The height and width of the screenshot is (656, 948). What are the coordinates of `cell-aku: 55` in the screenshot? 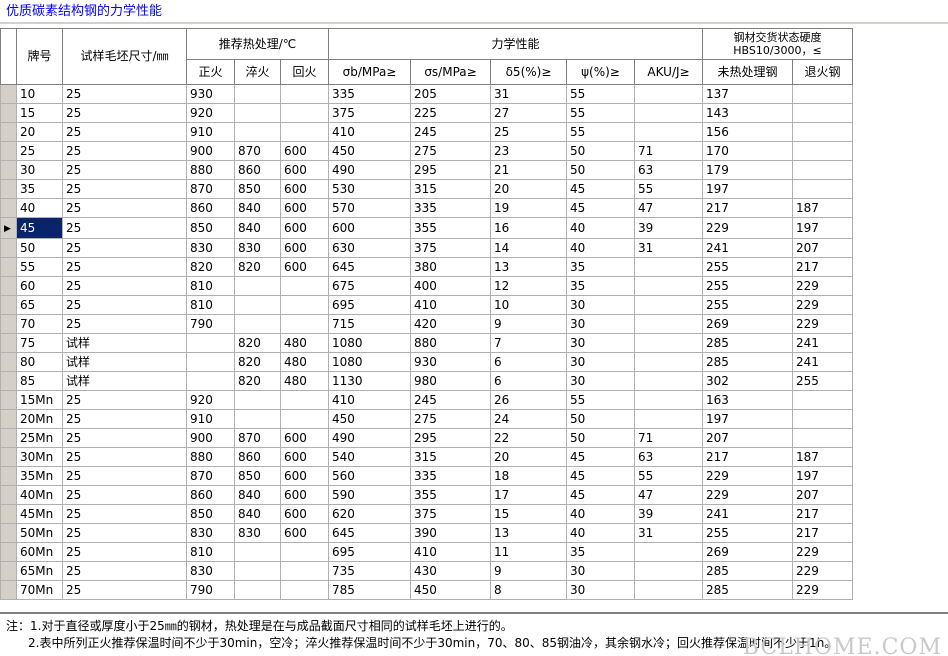 It's located at (668, 189).